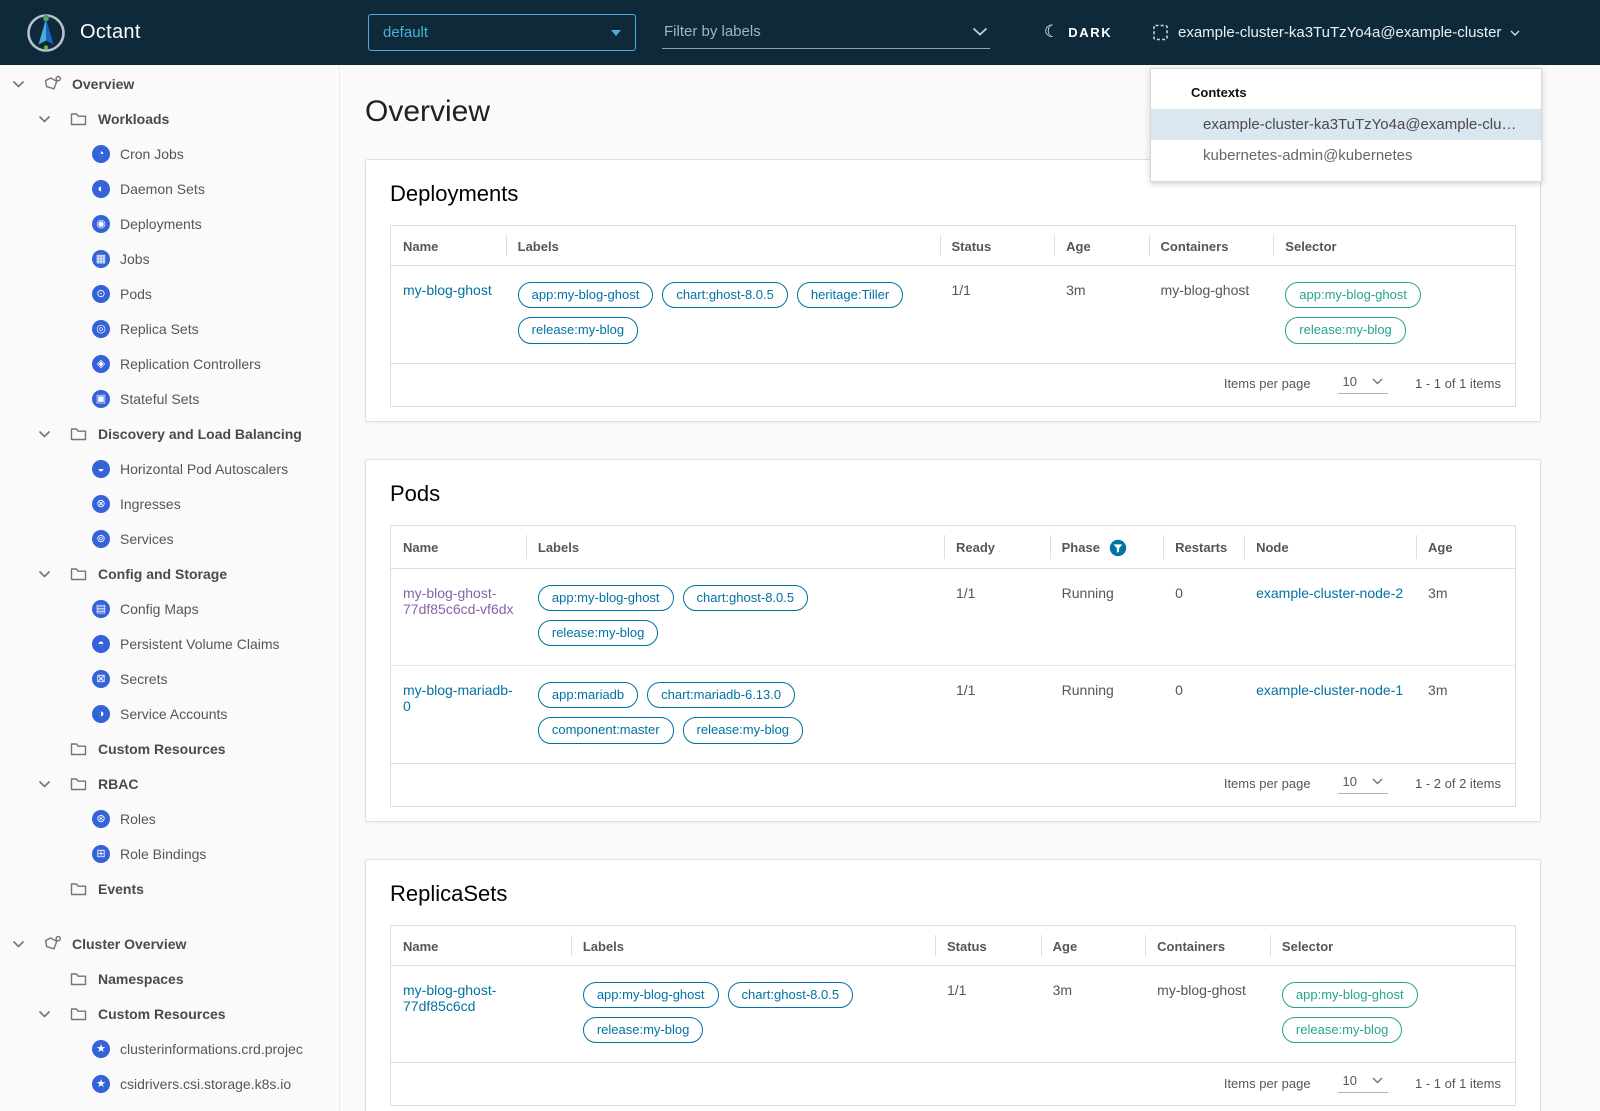 This screenshot has width=1600, height=1111. What do you see at coordinates (967, 946) in the screenshot?
I see `column-header-inner: Status` at bounding box center [967, 946].